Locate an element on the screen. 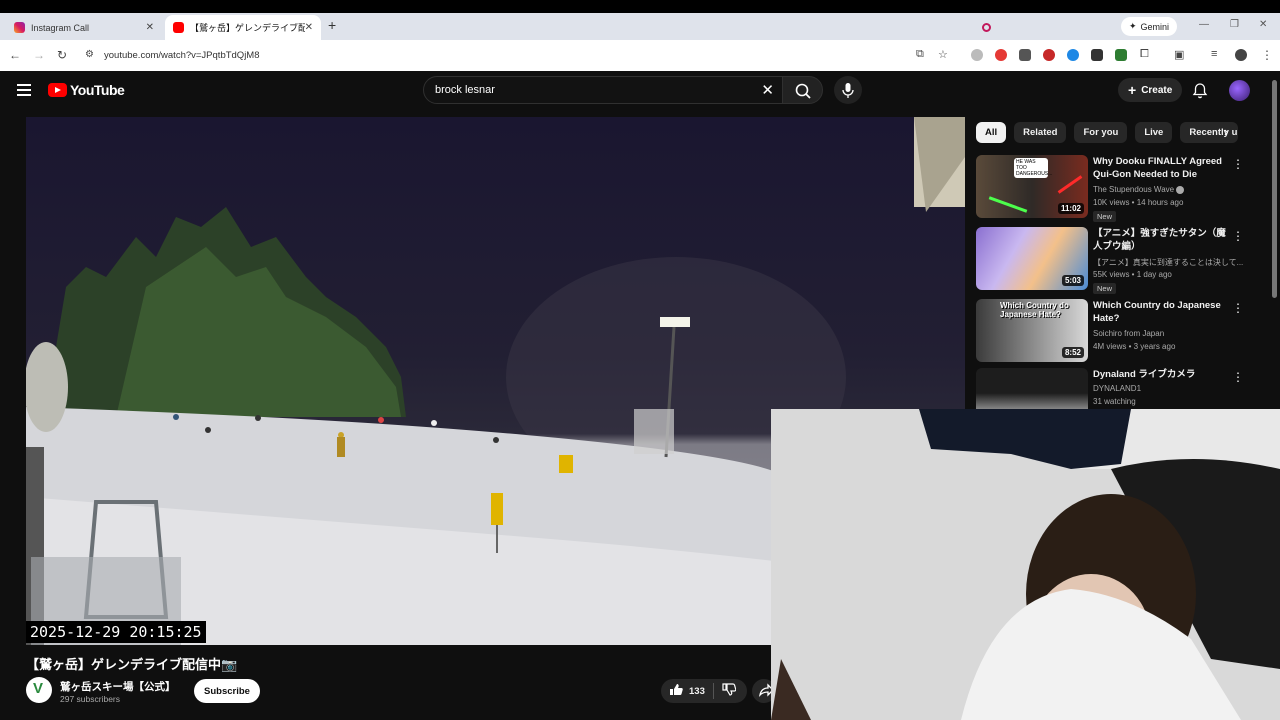 The width and height of the screenshot is (1280, 720). voice-search-button is located at coordinates (848, 90).